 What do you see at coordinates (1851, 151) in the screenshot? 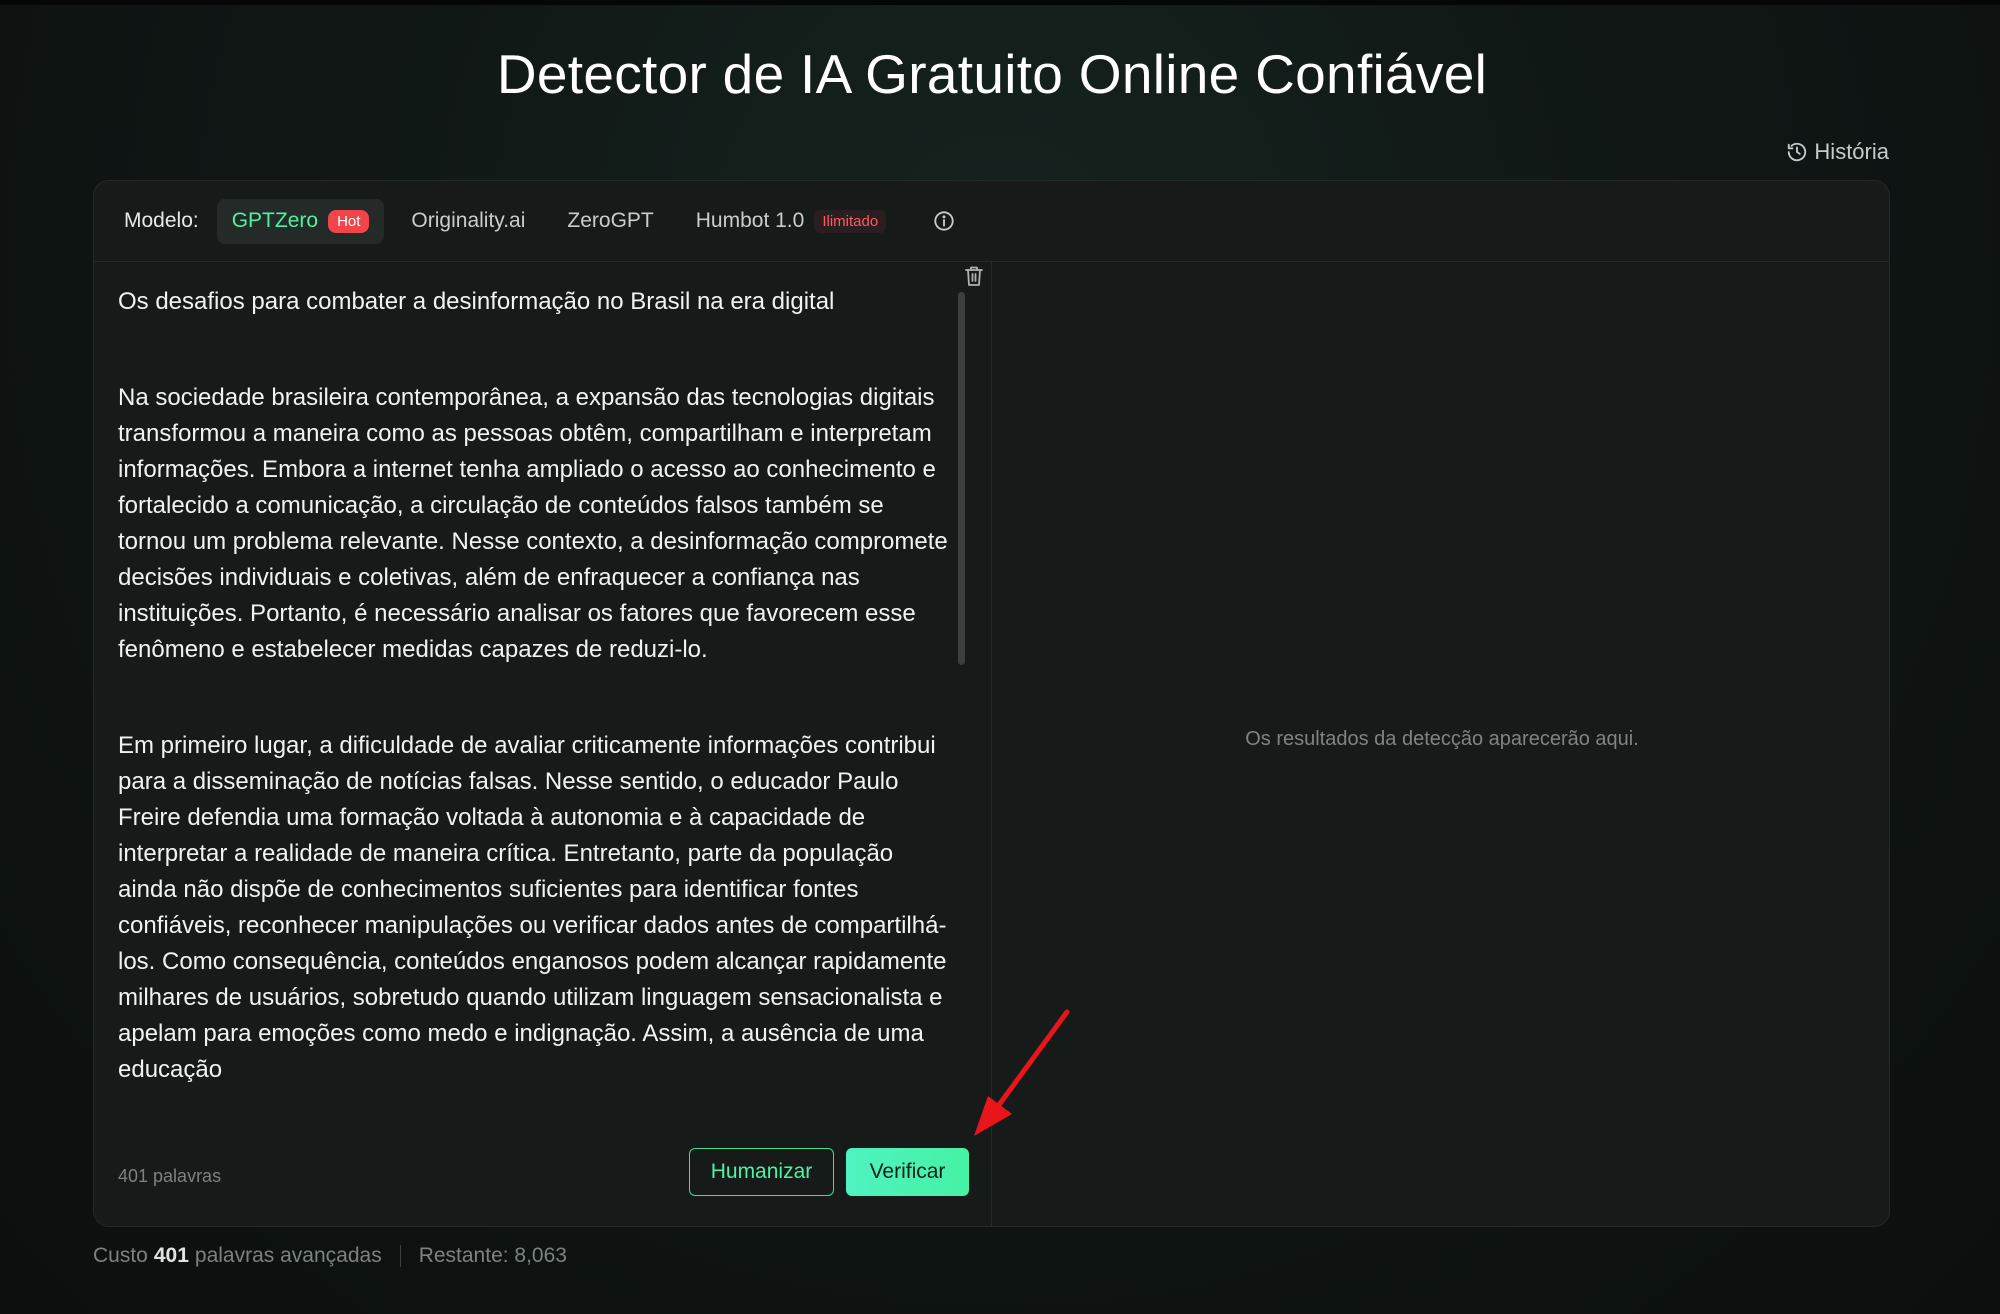
I see `history-label: História` at bounding box center [1851, 151].